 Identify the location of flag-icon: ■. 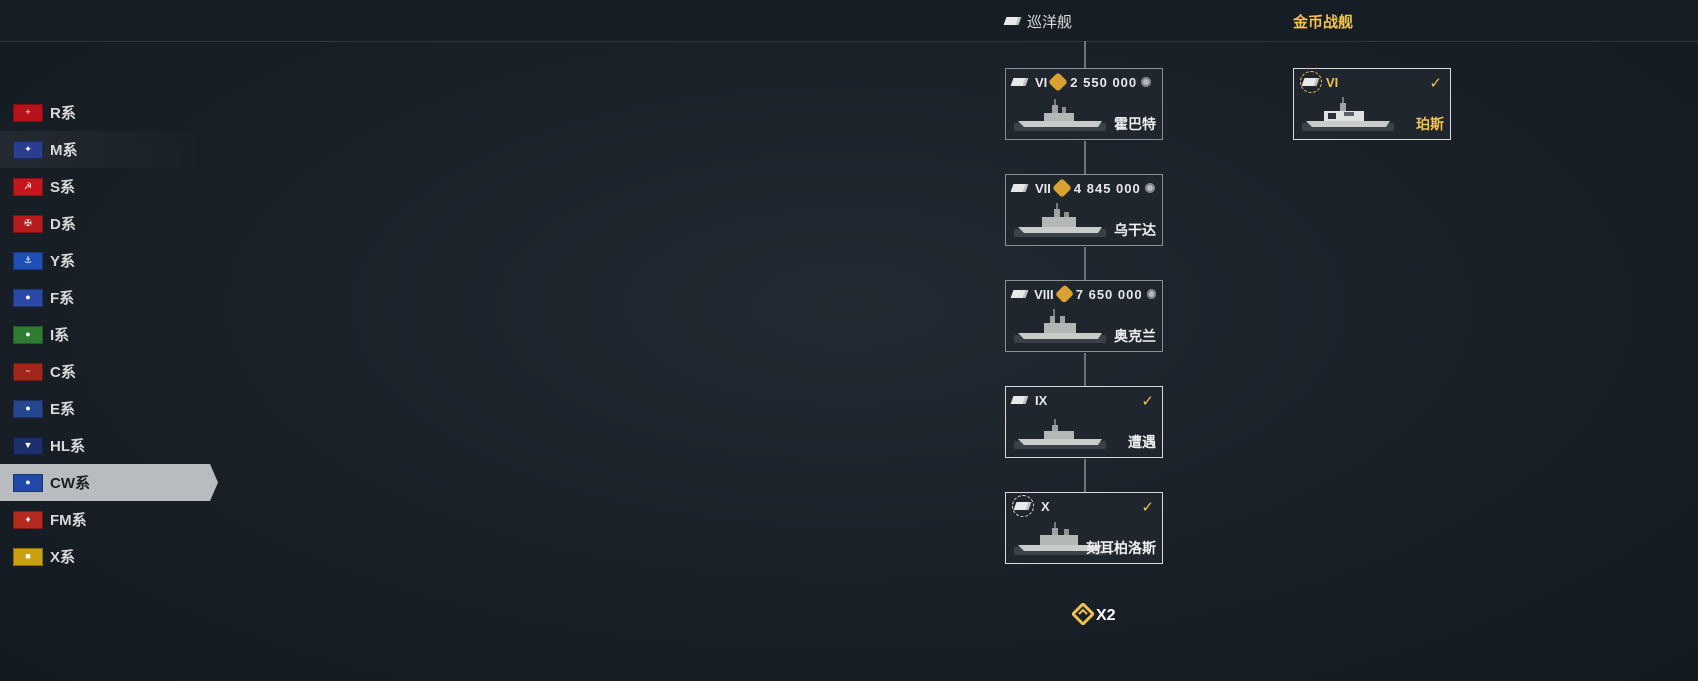
(28, 556).